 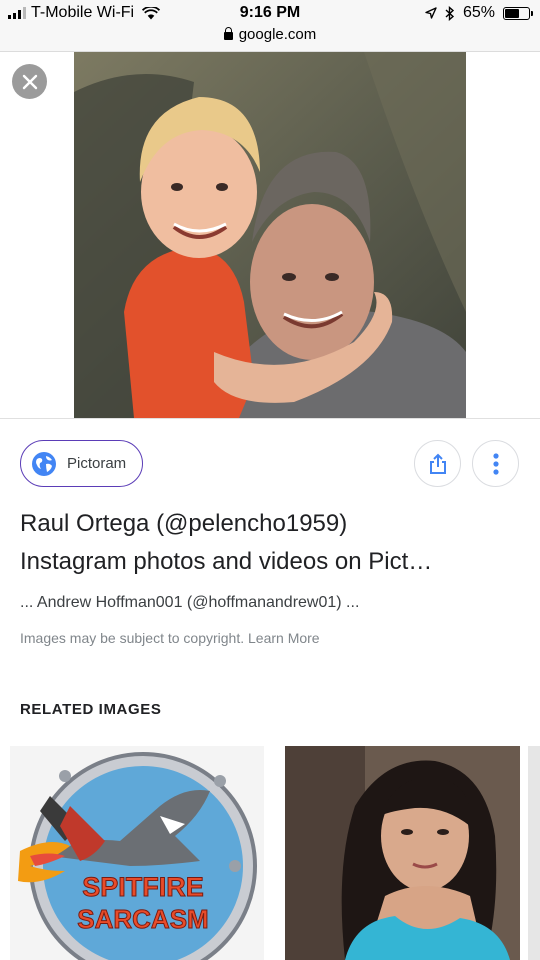 I want to click on close-icon, so click(x=29, y=81).